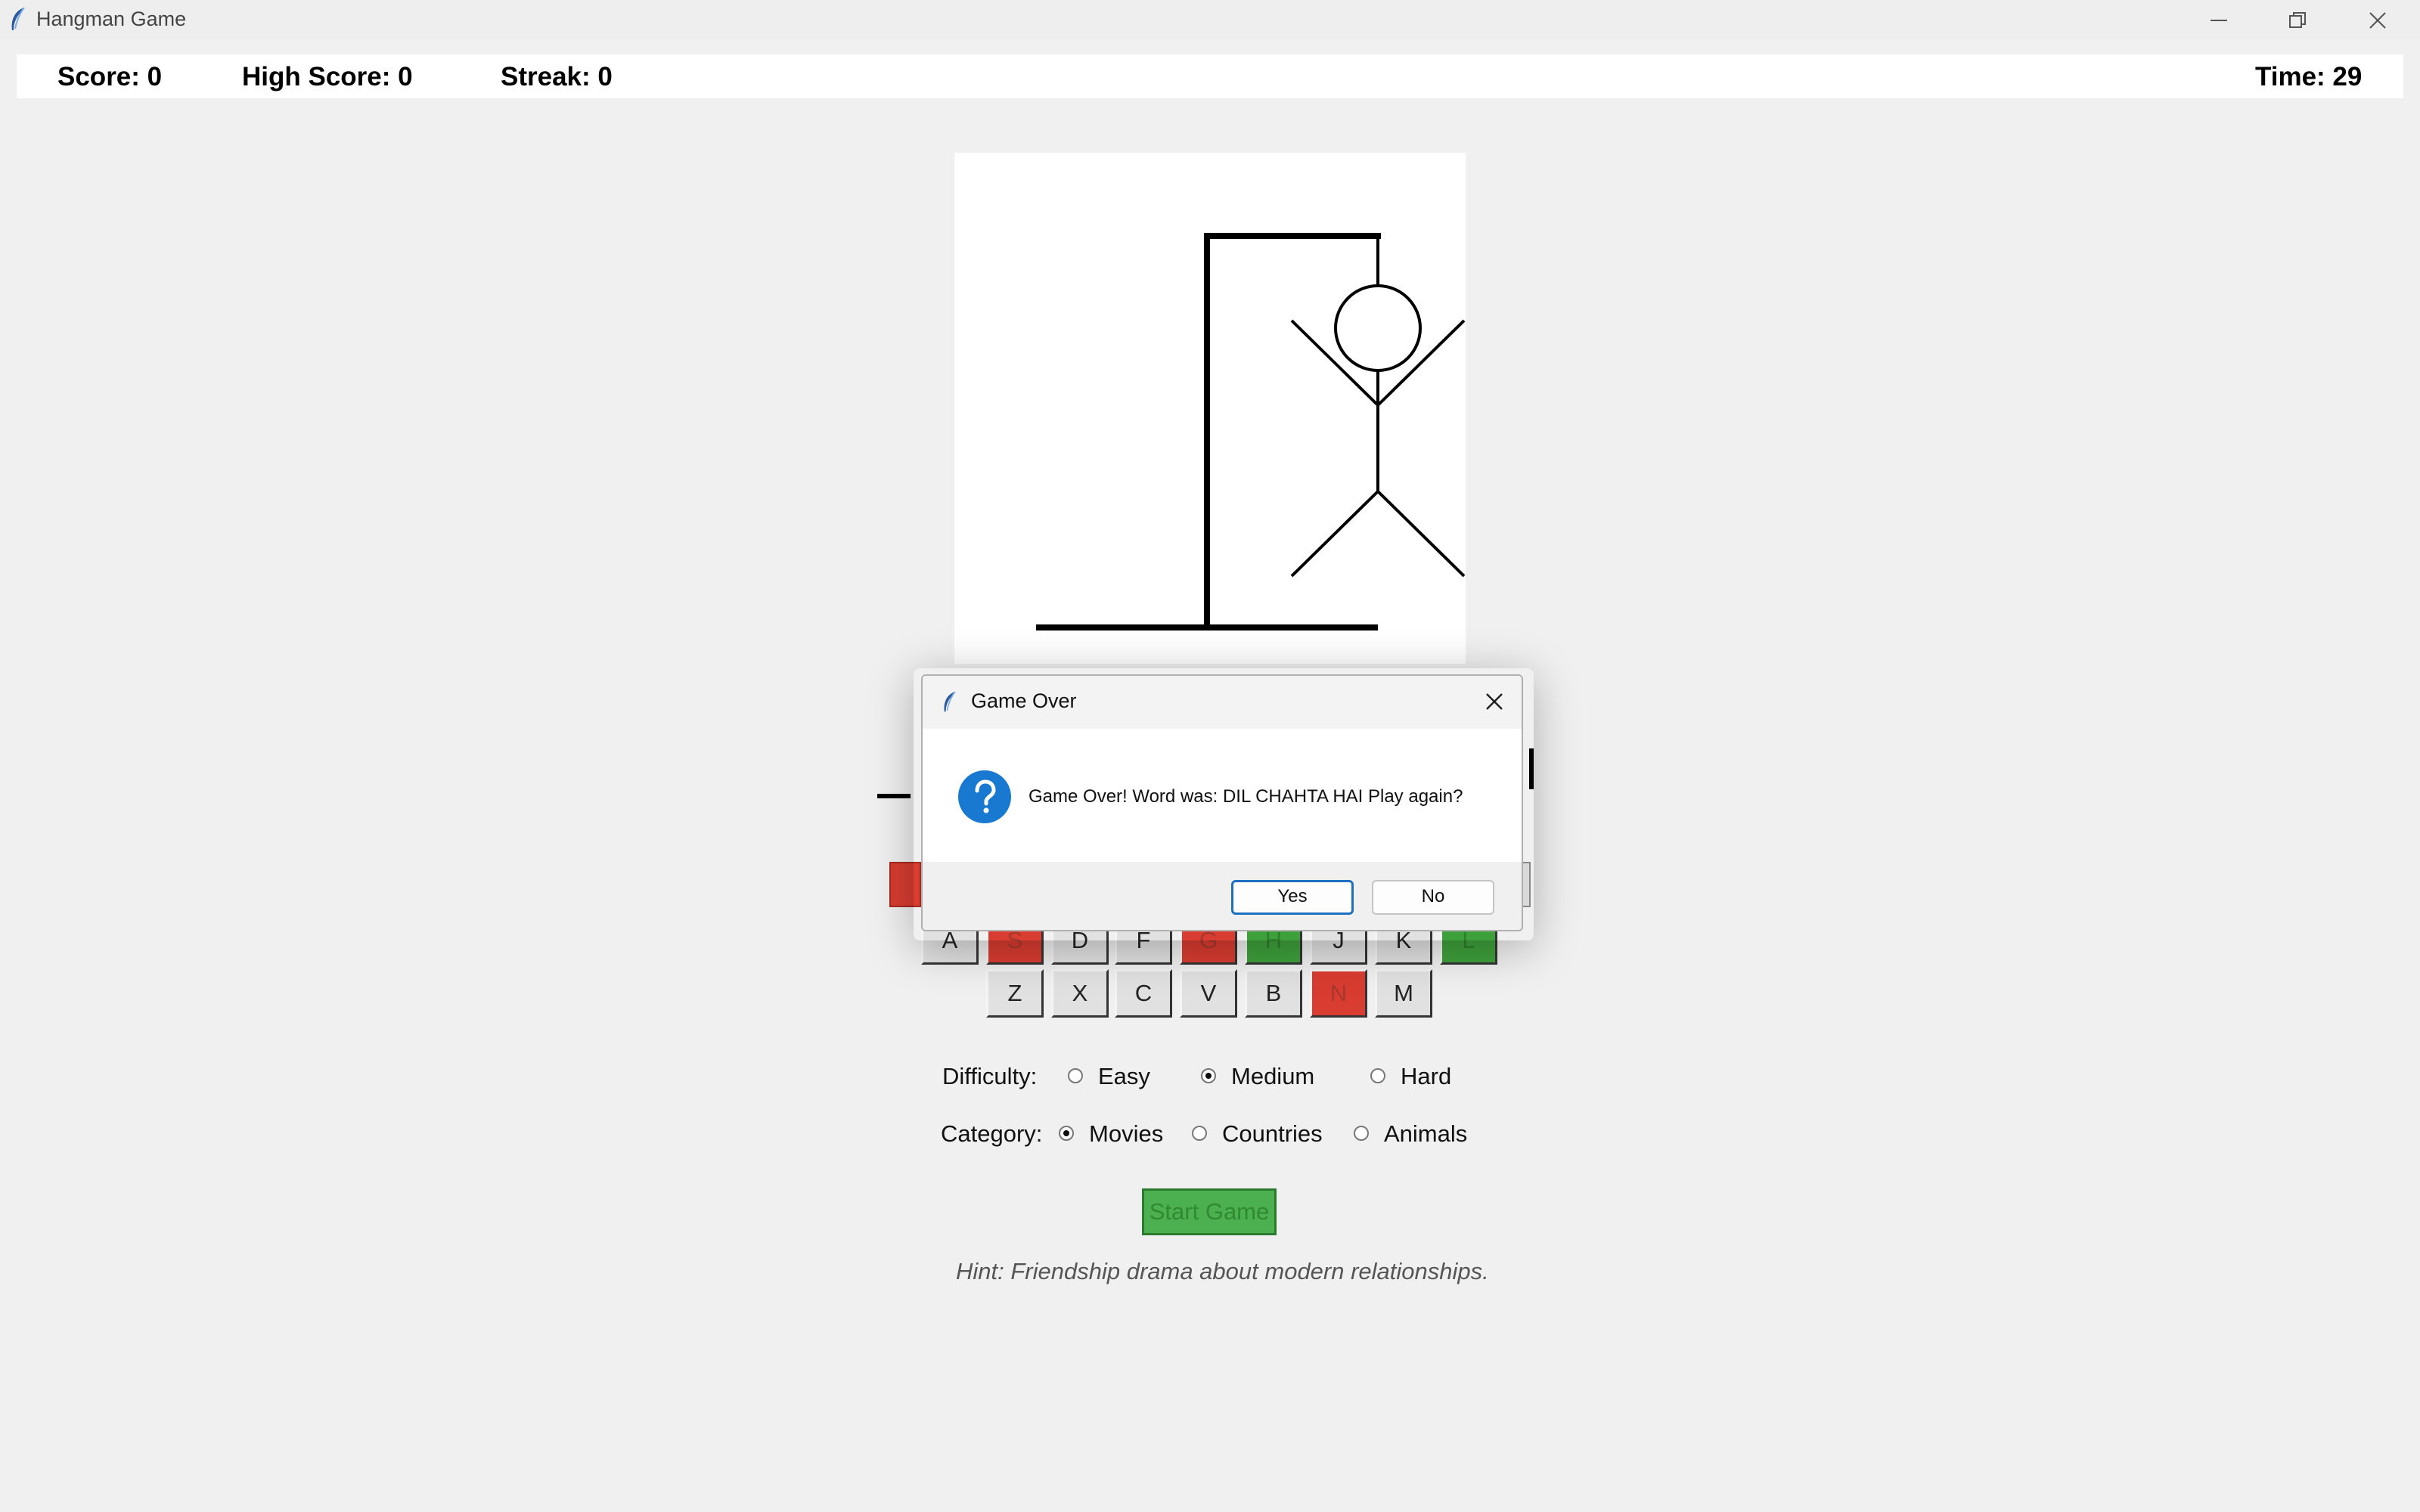 Image resolution: width=2420 pixels, height=1512 pixels. What do you see at coordinates (327, 76) in the screenshot?
I see `high-score-label: High Score: 0` at bounding box center [327, 76].